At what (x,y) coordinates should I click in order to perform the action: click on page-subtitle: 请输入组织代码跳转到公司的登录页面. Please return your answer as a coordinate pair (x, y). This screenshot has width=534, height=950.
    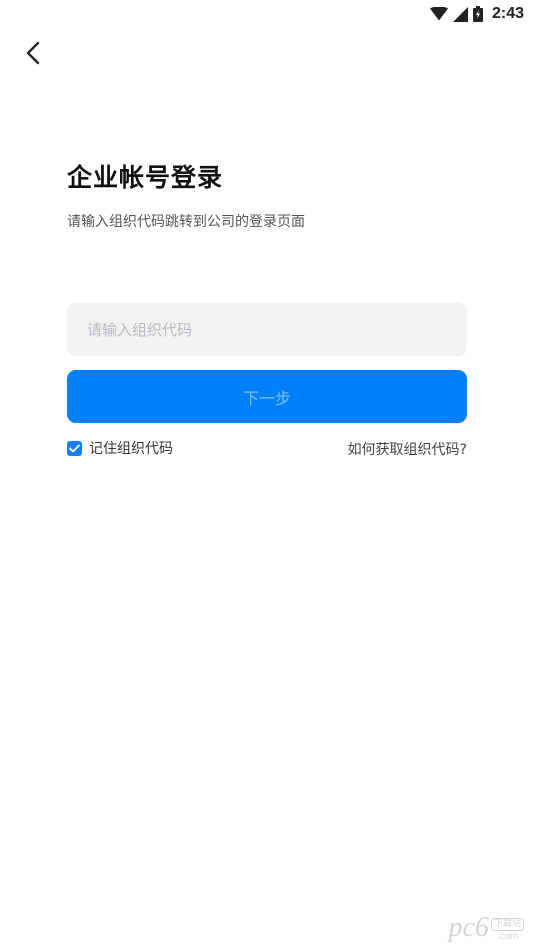
    Looking at the image, I should click on (186, 222).